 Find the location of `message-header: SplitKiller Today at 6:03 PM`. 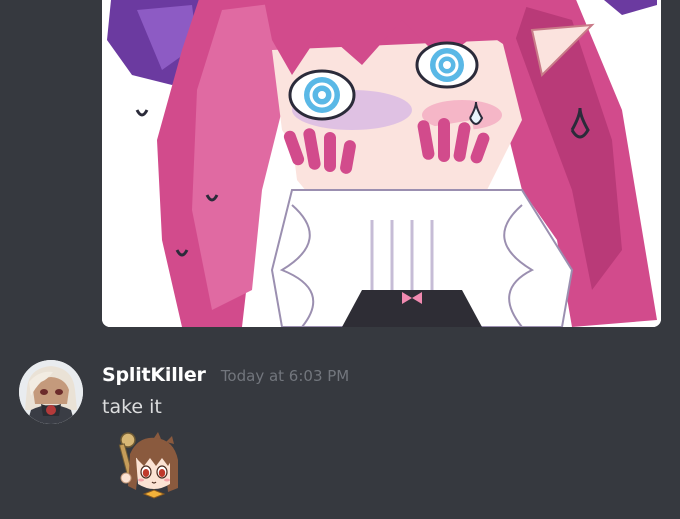

message-header: SplitKiller Today at 6:03 PM is located at coordinates (225, 375).